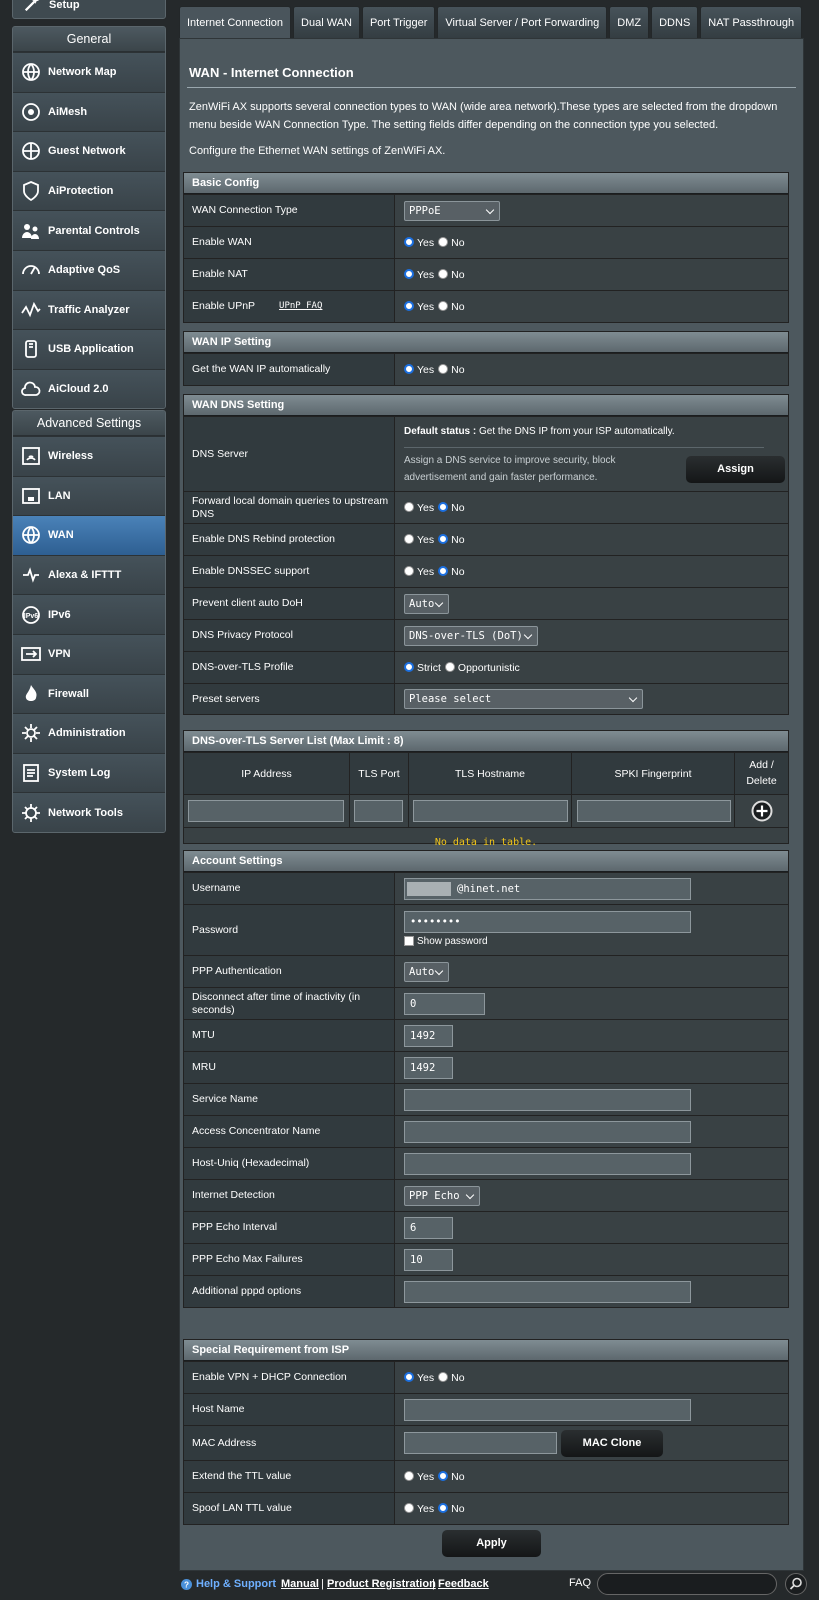 The width and height of the screenshot is (819, 1600). Describe the element at coordinates (300, 1584) in the screenshot. I see `manual-link: Manual` at that location.